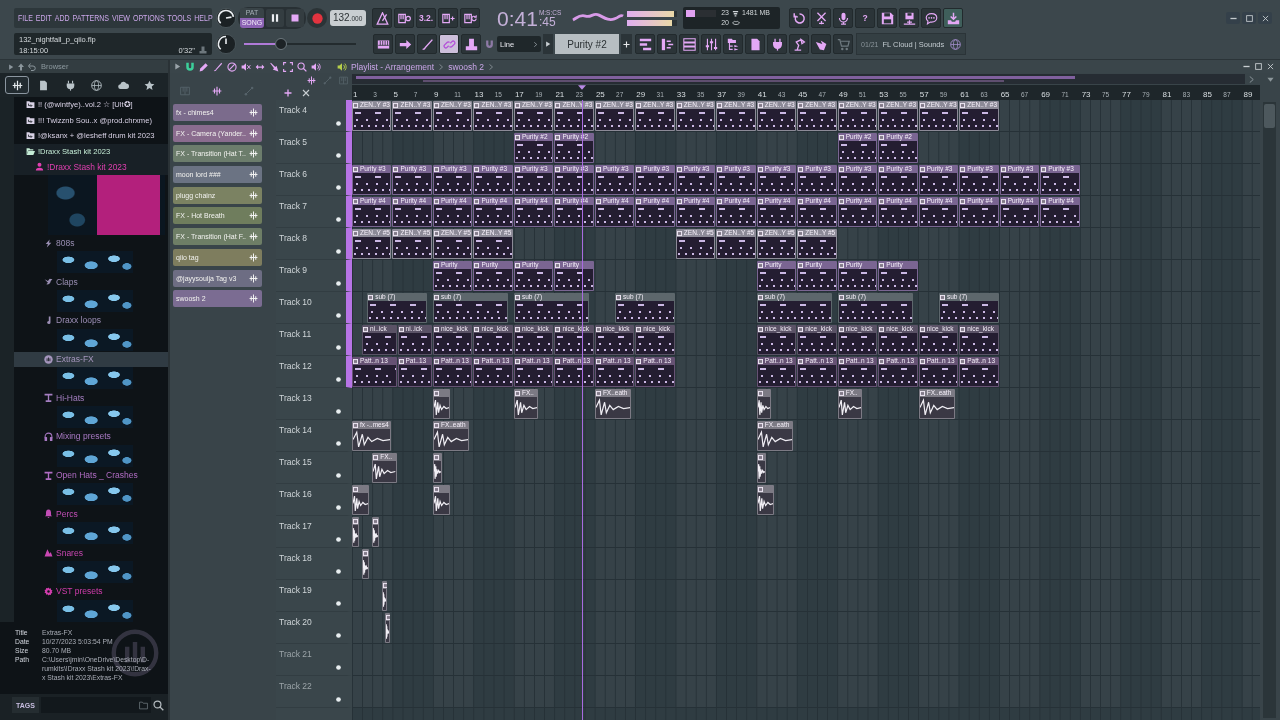 Image resolution: width=1280 pixels, height=720 pixels. Describe the element at coordinates (203, 18) in the screenshot. I see `menu-item: HELP` at that location.